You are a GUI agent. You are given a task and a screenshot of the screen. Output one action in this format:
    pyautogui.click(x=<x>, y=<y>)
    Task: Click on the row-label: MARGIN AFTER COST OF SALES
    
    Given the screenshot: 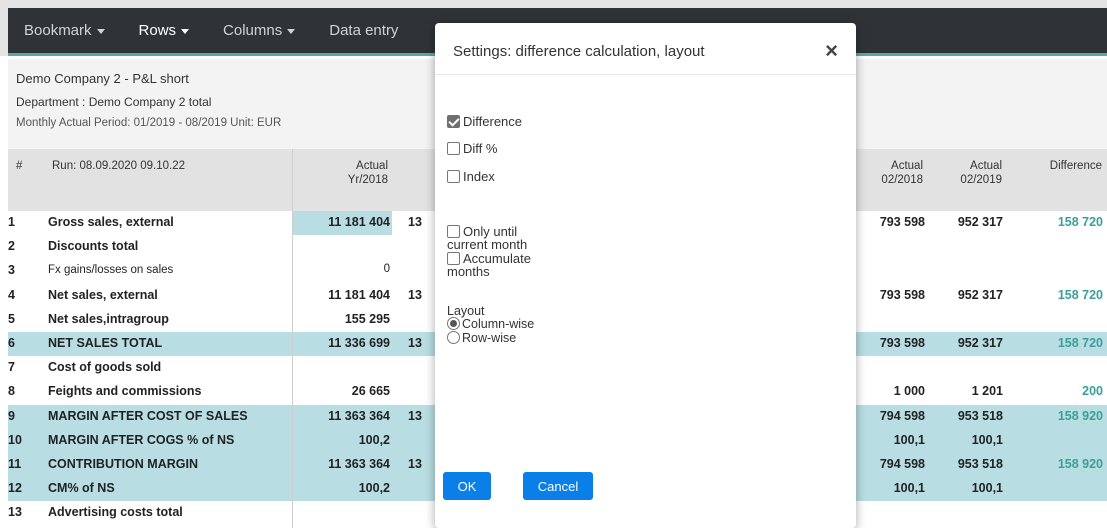 What is the action you would take?
    pyautogui.click(x=148, y=415)
    